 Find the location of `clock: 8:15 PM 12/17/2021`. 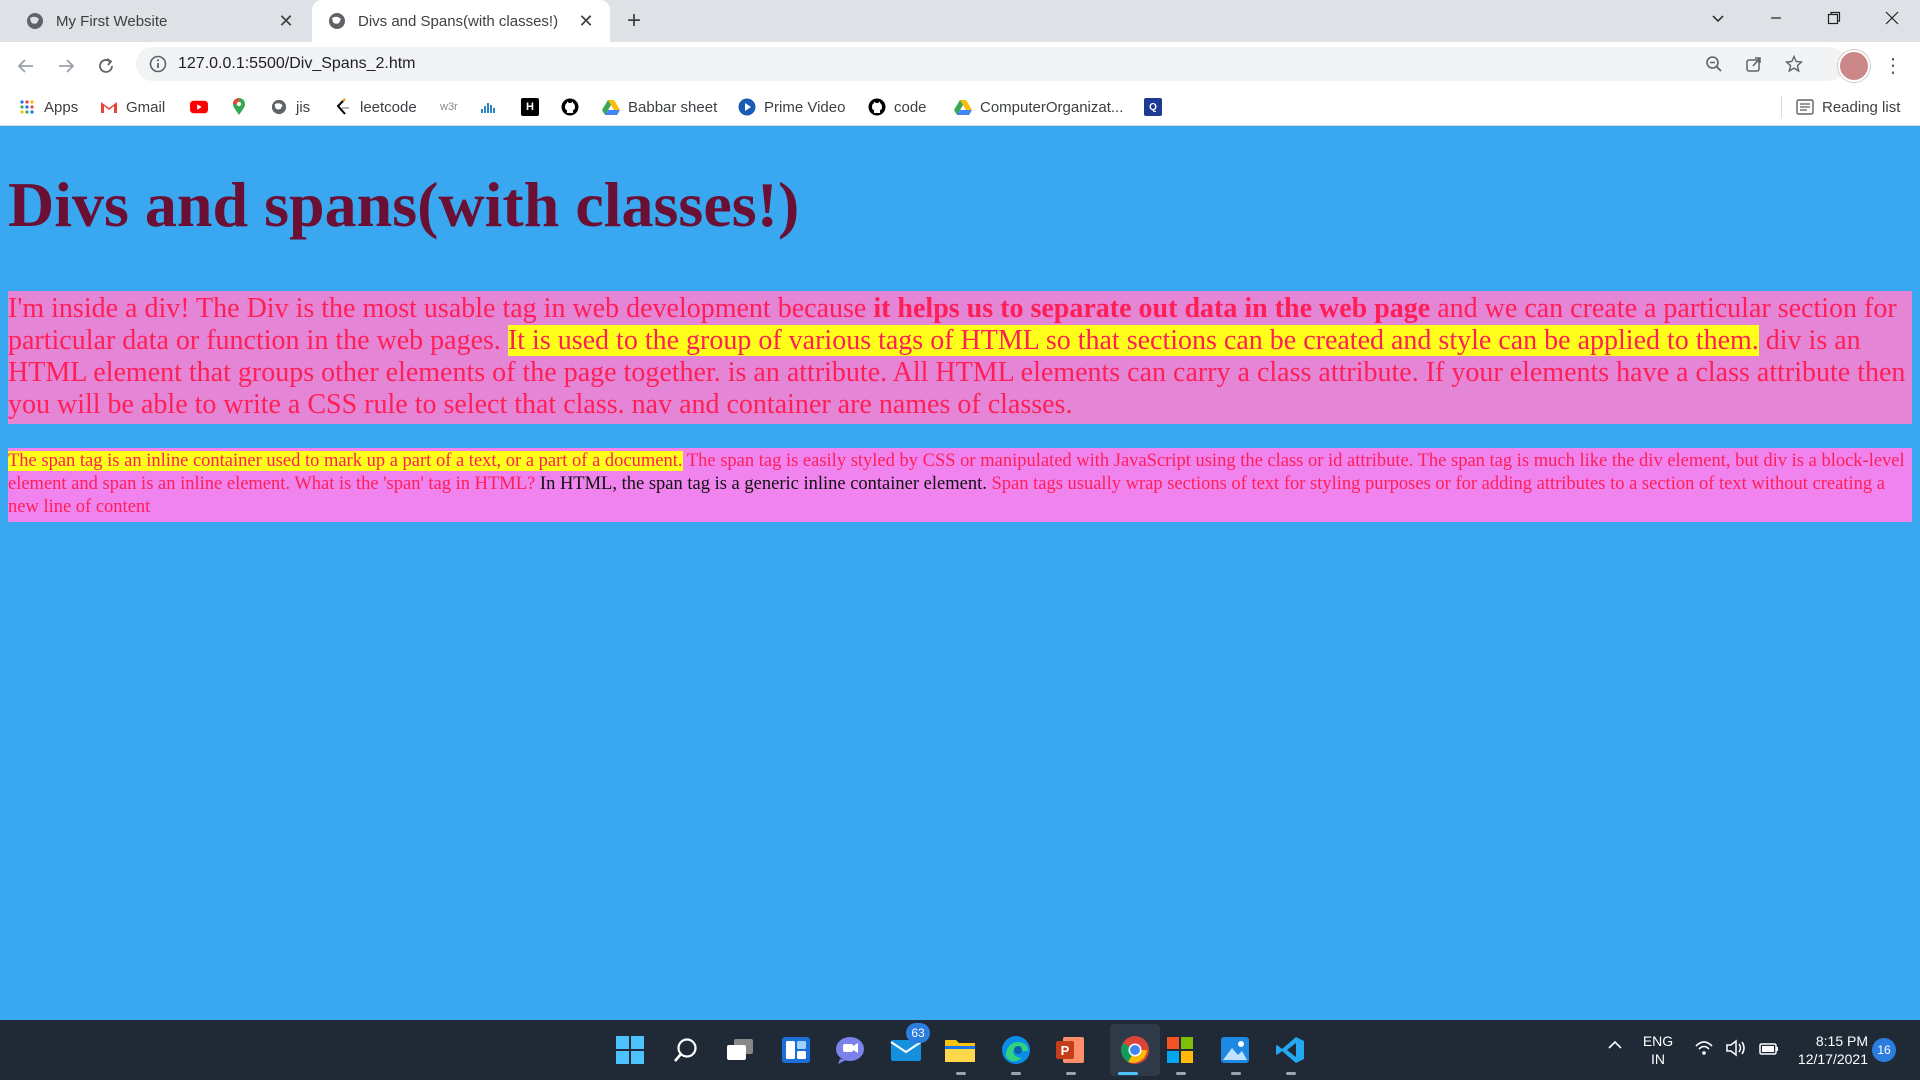

clock: 8:15 PM 12/17/2021 is located at coordinates (1827, 1050).